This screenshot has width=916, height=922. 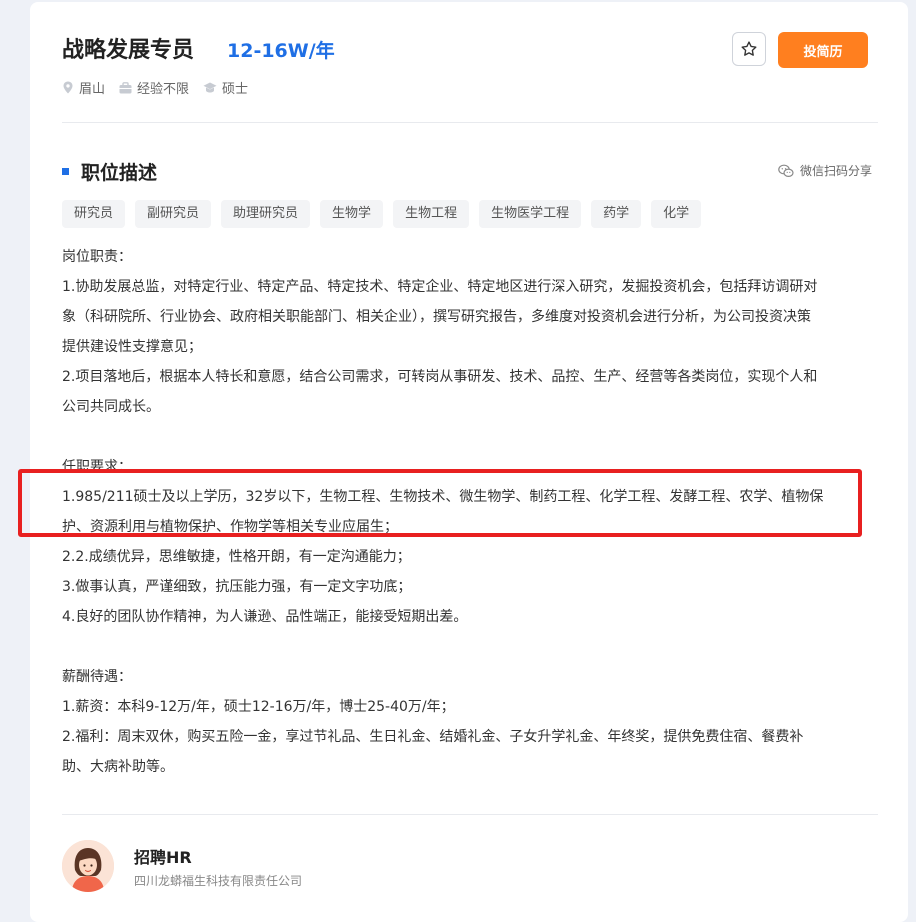 What do you see at coordinates (97, 677) in the screenshot?
I see `description-line: 薪酬待遇：` at bounding box center [97, 677].